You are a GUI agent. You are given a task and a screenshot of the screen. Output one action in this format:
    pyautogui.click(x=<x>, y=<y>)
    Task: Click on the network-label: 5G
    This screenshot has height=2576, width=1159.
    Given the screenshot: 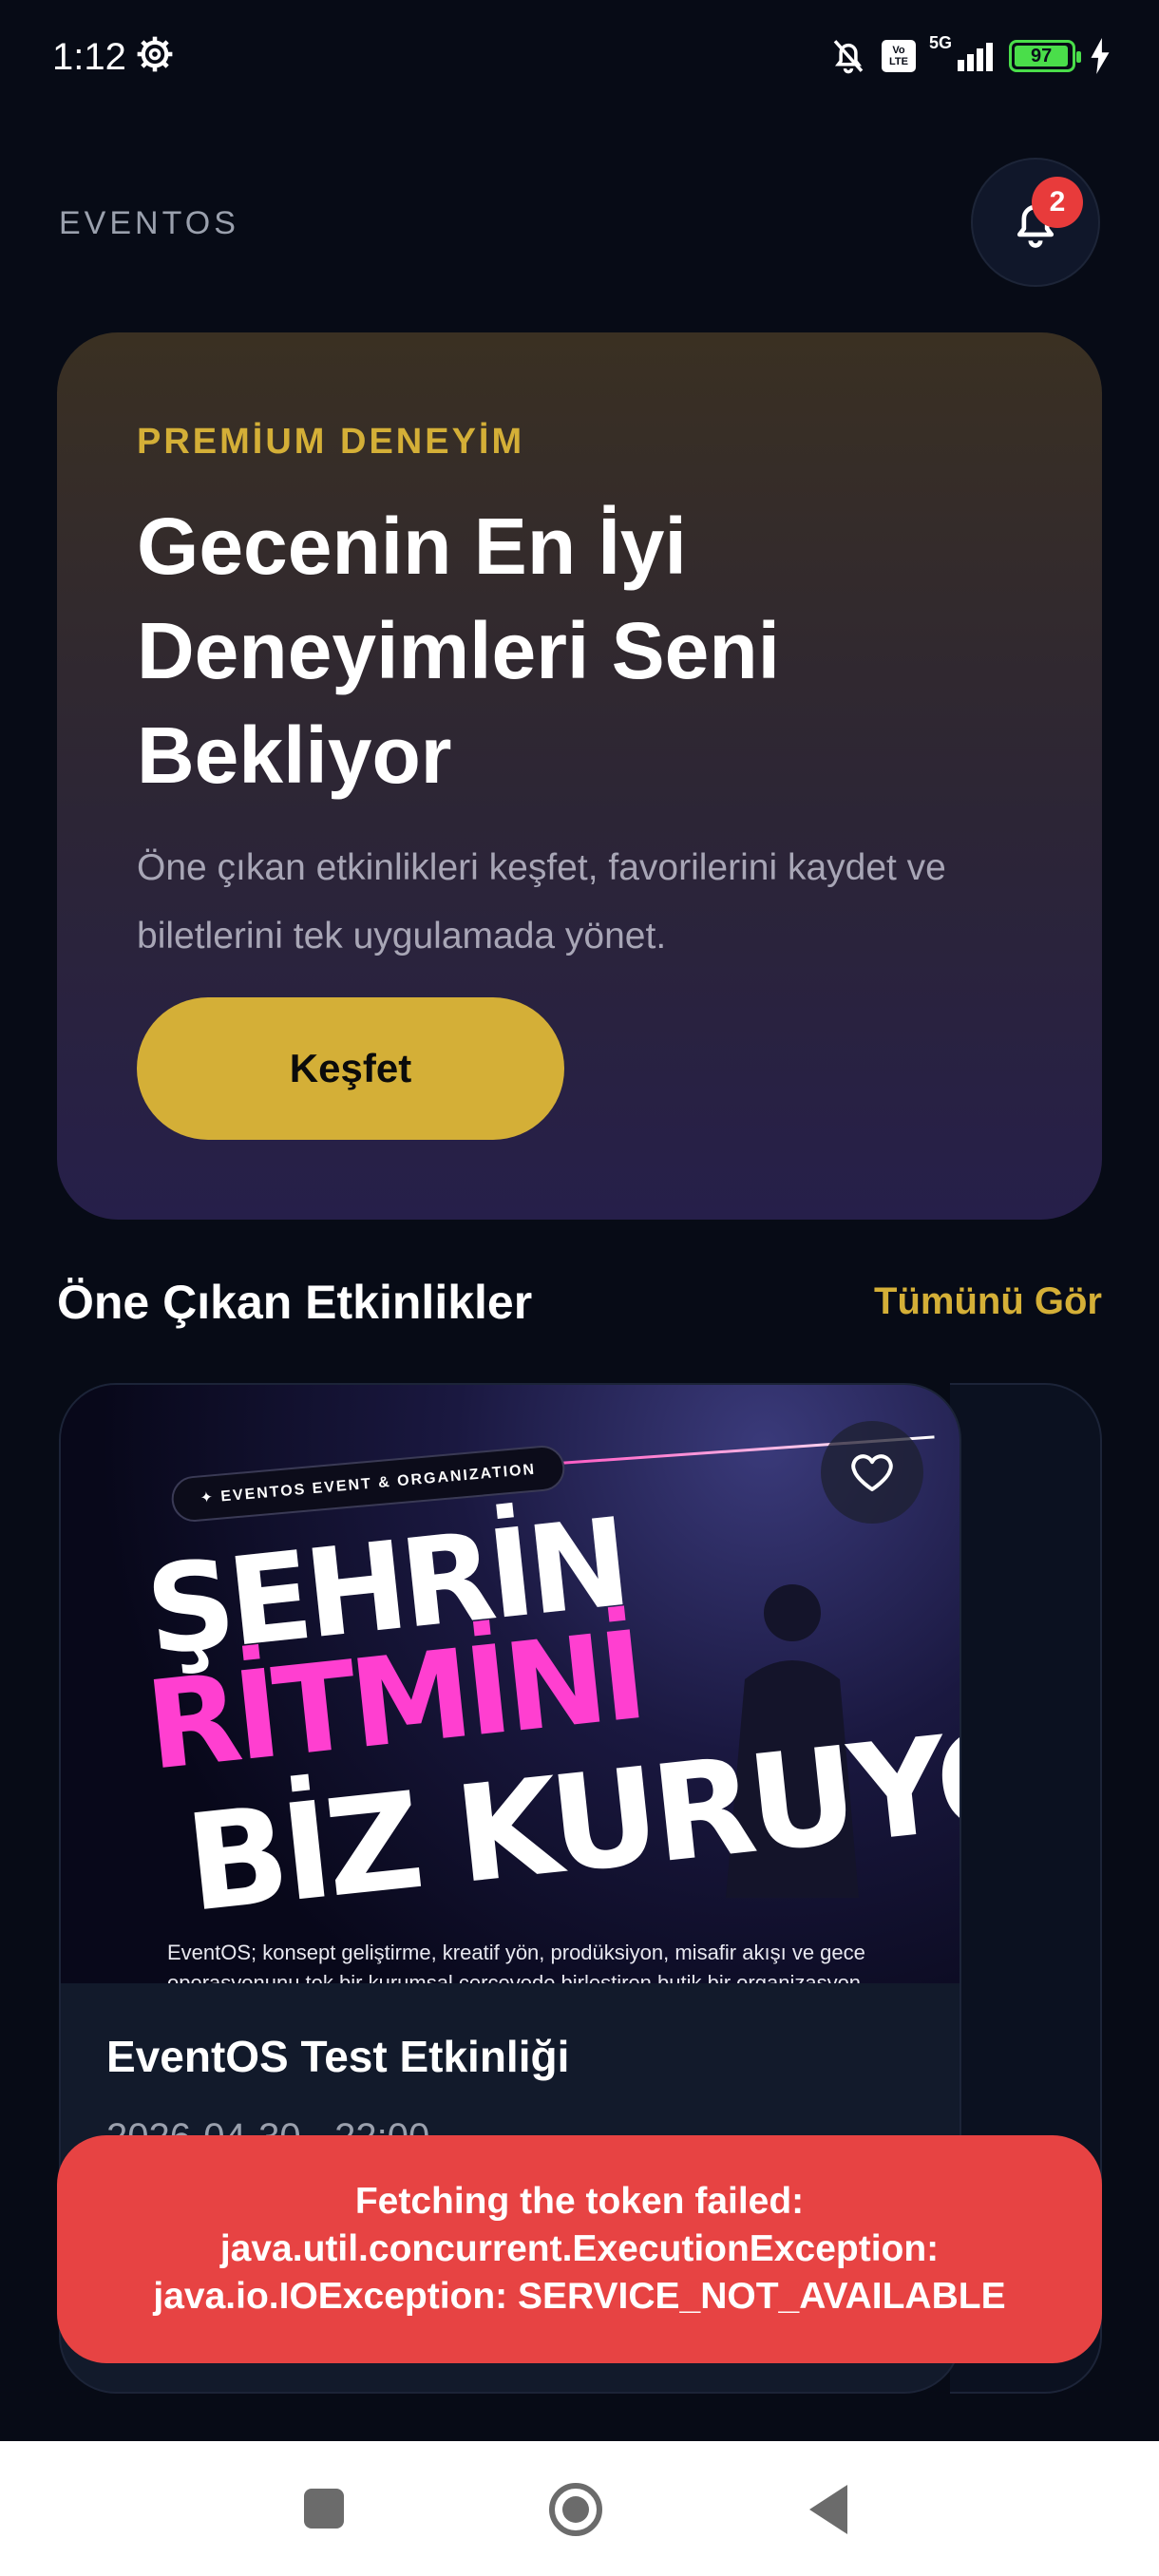 What is the action you would take?
    pyautogui.click(x=941, y=42)
    